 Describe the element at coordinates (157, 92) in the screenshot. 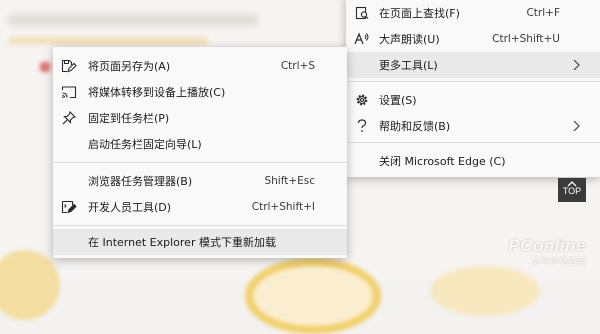

I see `menu-item-label: 将媒体转移到设备上播放(C)` at that location.